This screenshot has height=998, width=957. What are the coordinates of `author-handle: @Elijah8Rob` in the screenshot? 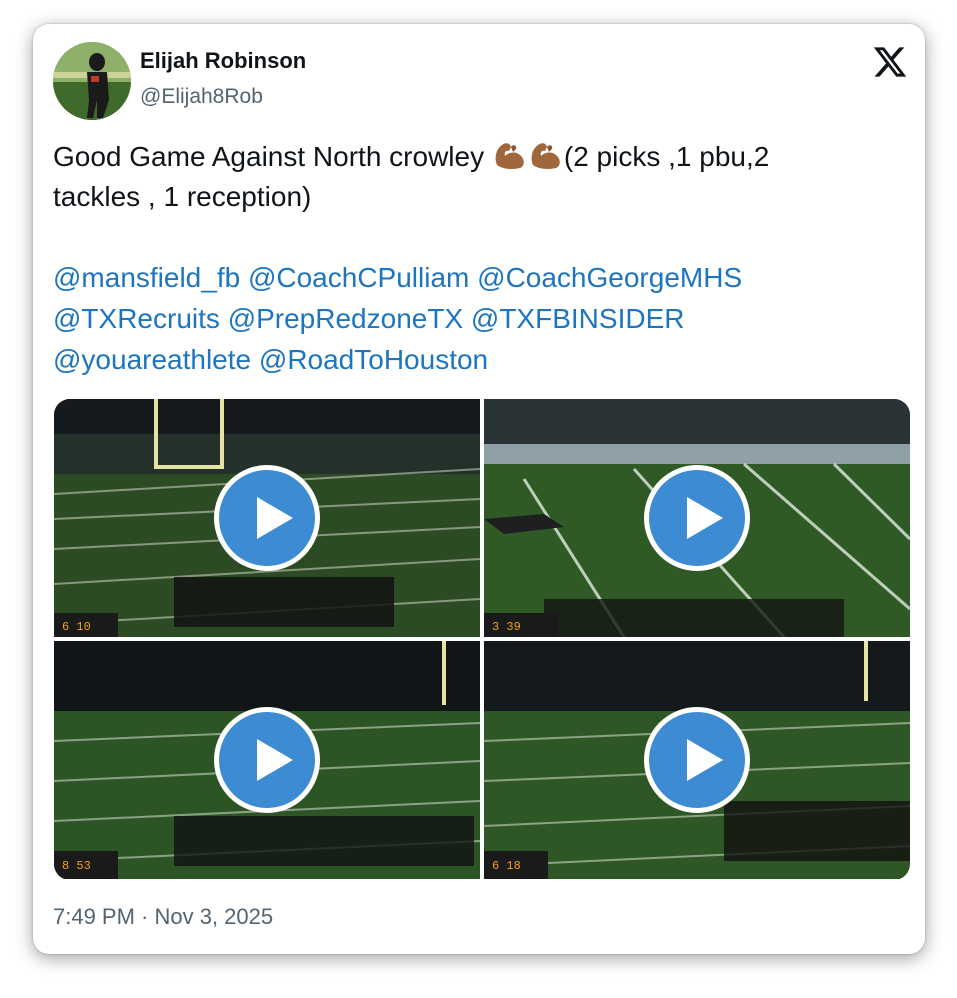 It's located at (201, 97).